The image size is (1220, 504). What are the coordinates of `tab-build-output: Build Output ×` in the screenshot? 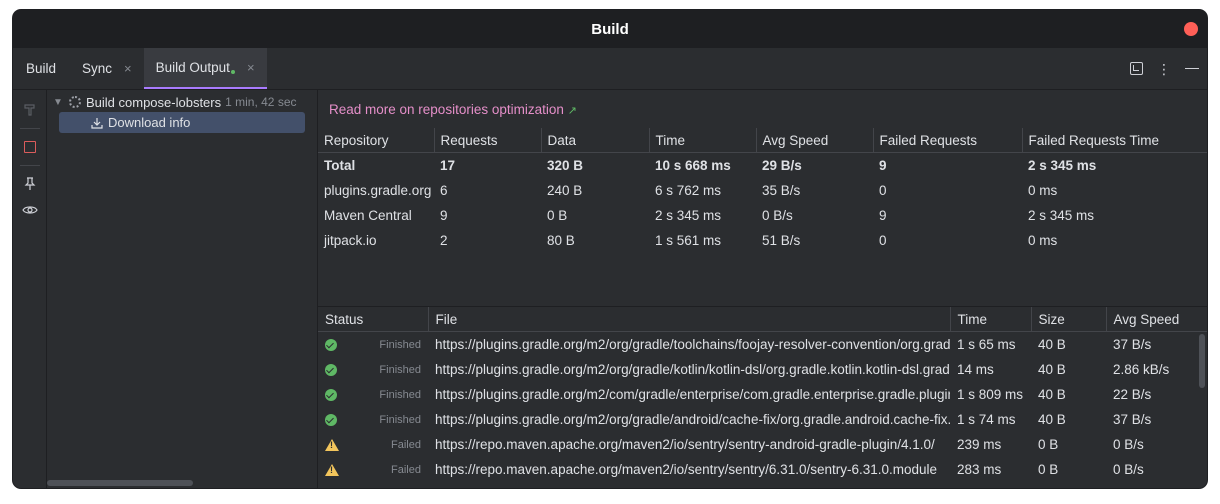 It's located at (205, 68).